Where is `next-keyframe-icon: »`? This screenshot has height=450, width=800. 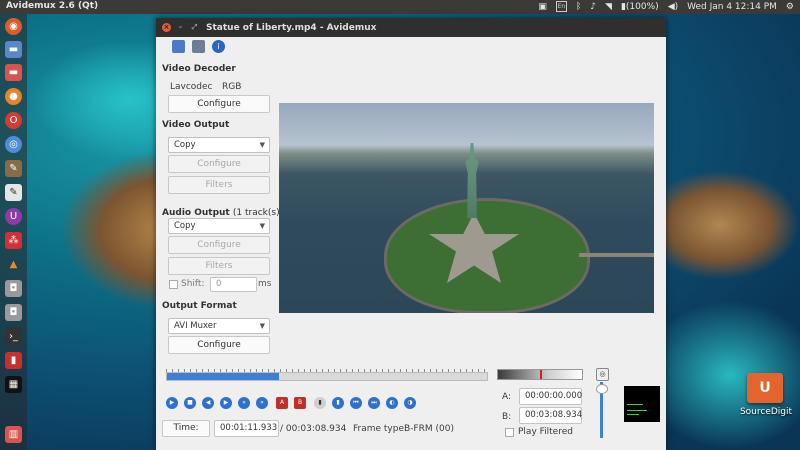 next-keyframe-icon: » is located at coordinates (262, 403).